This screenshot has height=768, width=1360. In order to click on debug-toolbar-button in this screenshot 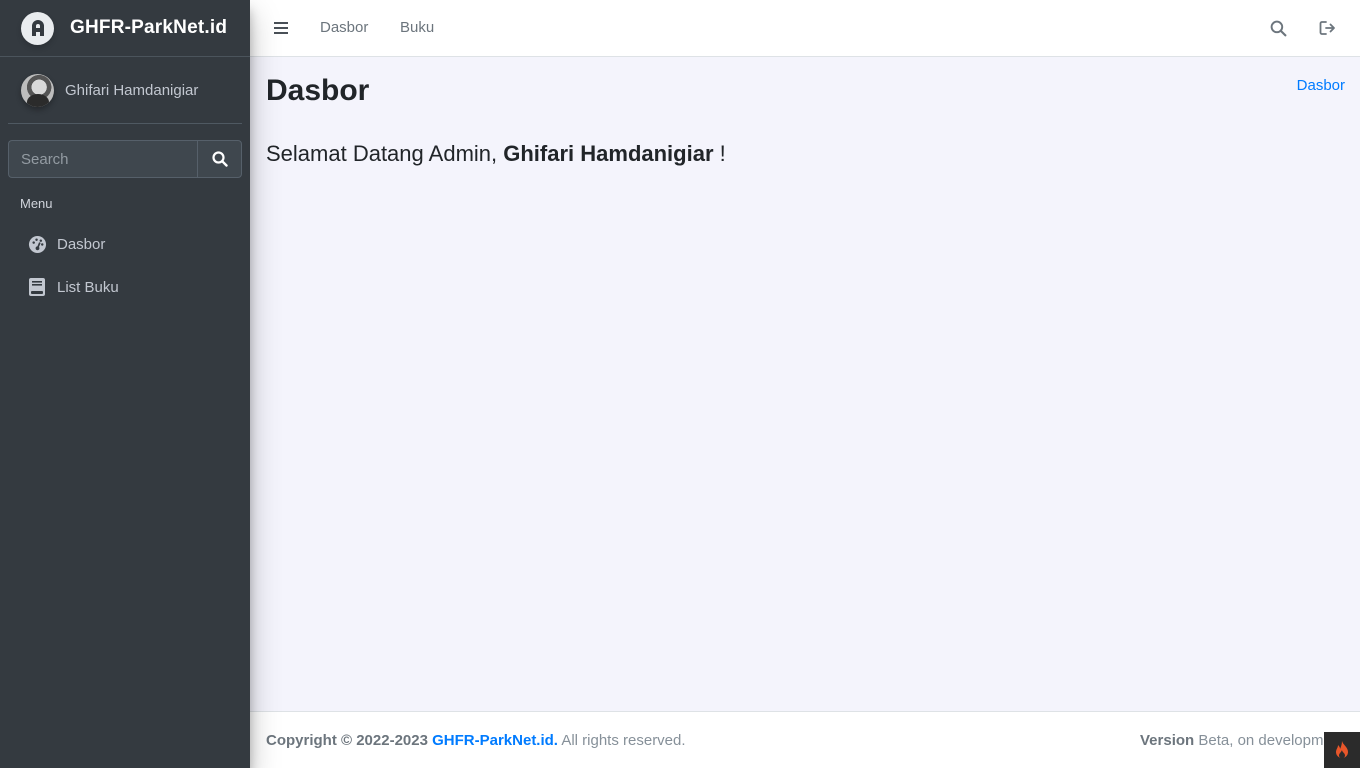, I will do `click(1342, 750)`.